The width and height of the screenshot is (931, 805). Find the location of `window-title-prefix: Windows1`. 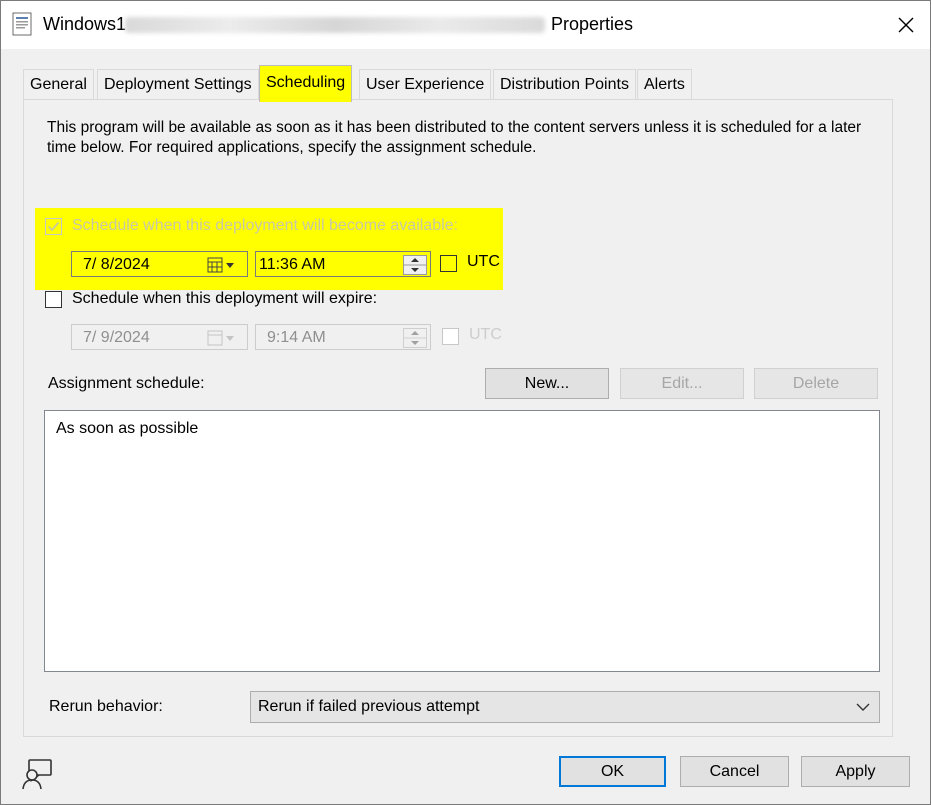

window-title-prefix: Windows1 is located at coordinates (85, 24).